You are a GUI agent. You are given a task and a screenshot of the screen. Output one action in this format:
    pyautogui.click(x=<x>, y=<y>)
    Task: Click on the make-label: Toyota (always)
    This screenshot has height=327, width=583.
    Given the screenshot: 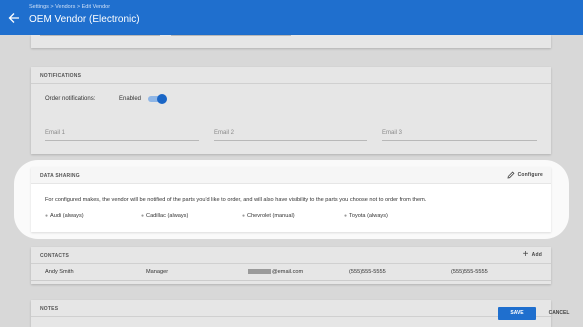 What is the action you would take?
    pyautogui.click(x=368, y=216)
    